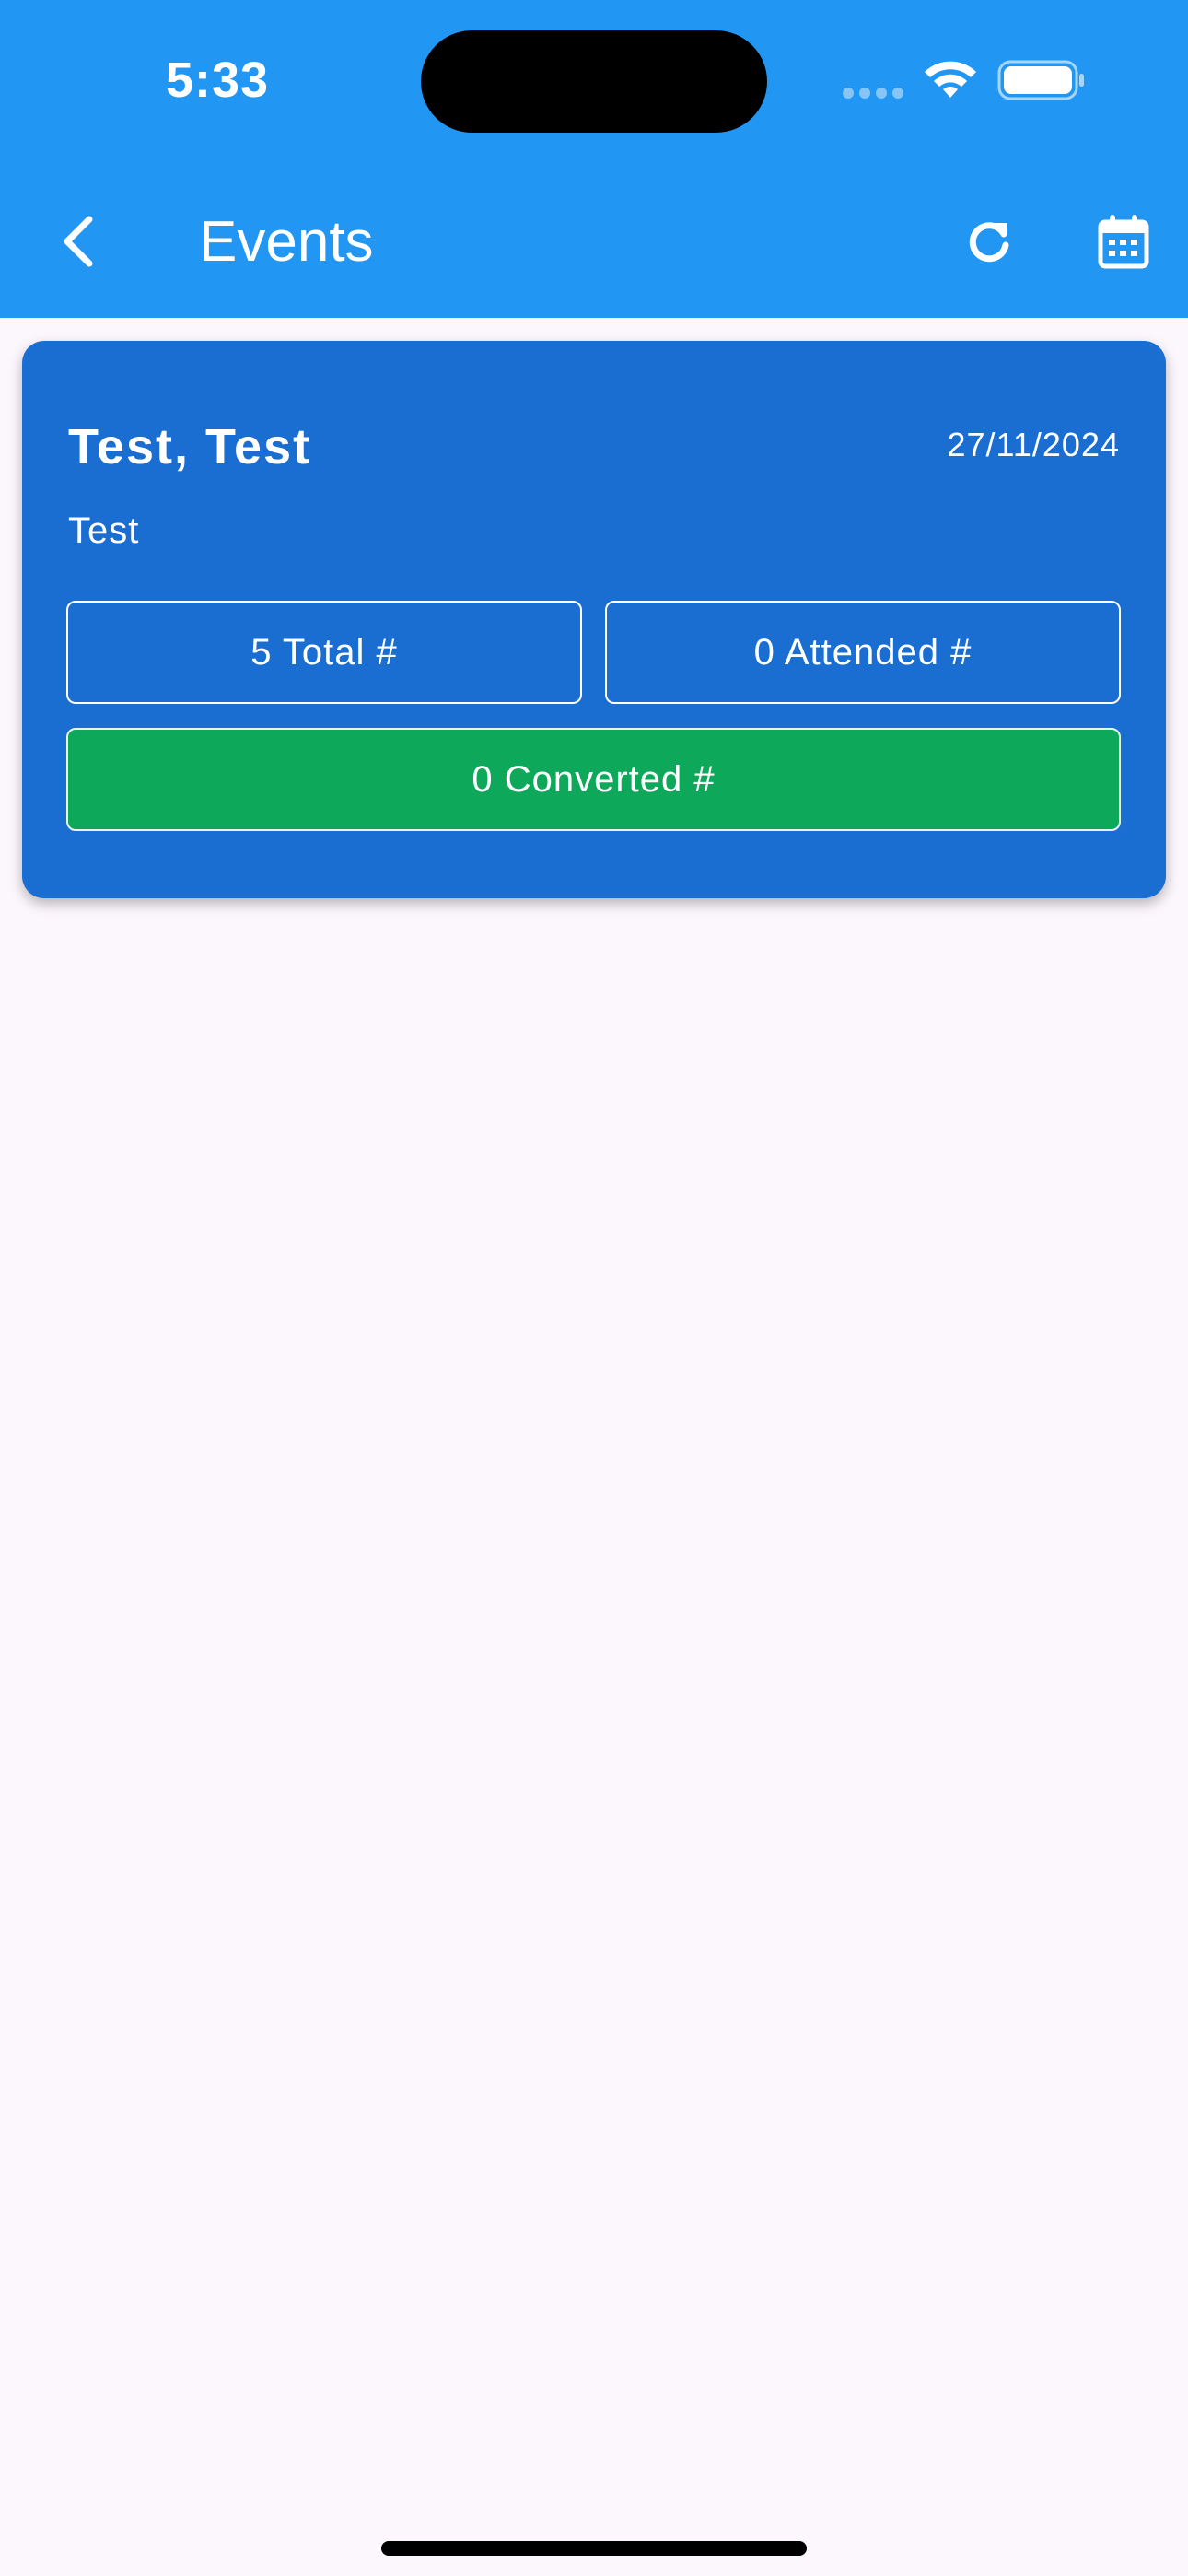 Image resolution: width=1188 pixels, height=2576 pixels. Describe the element at coordinates (594, 159) in the screenshot. I see `app-header: 5:33 Events` at that location.